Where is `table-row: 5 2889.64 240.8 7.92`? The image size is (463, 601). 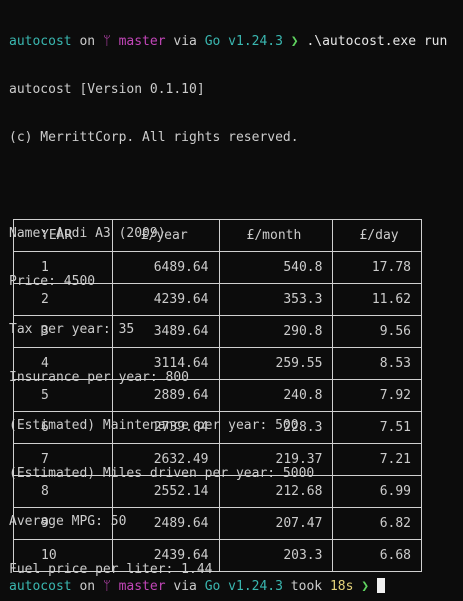 table-row: 5 2889.64 240.8 7.92 is located at coordinates (217, 395).